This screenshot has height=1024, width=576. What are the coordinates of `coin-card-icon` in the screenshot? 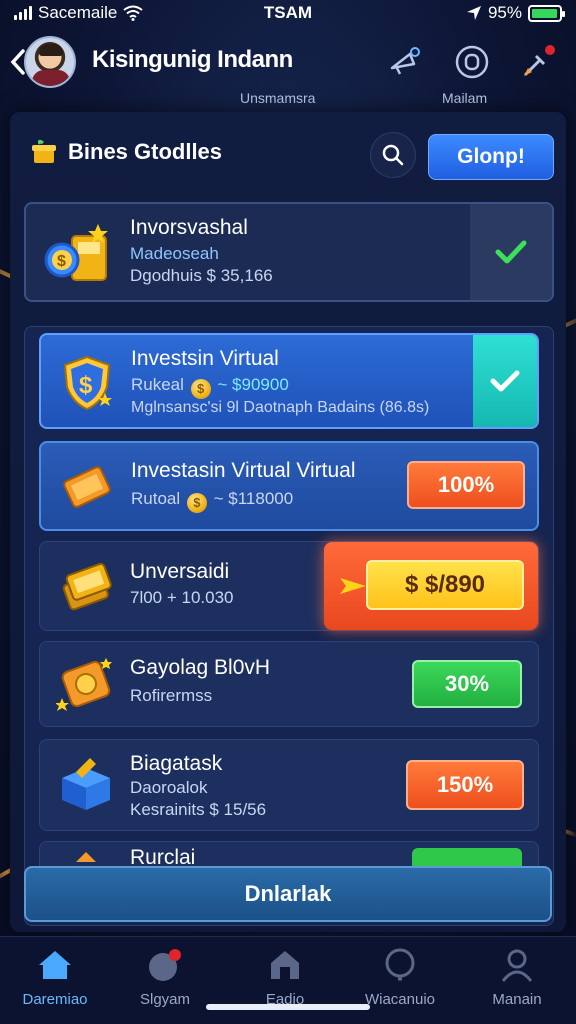 It's located at (84, 684).